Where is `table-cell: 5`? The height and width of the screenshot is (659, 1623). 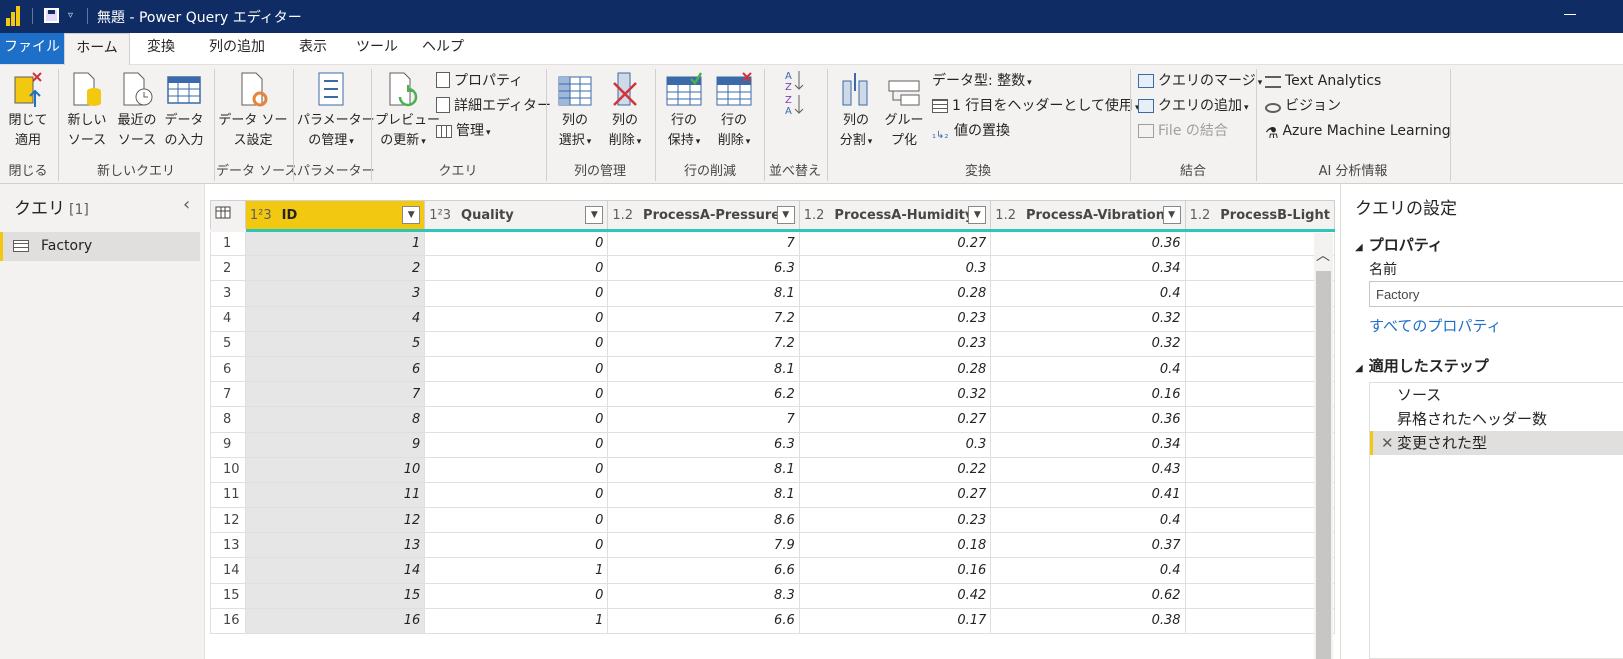 table-cell: 5 is located at coordinates (335, 343).